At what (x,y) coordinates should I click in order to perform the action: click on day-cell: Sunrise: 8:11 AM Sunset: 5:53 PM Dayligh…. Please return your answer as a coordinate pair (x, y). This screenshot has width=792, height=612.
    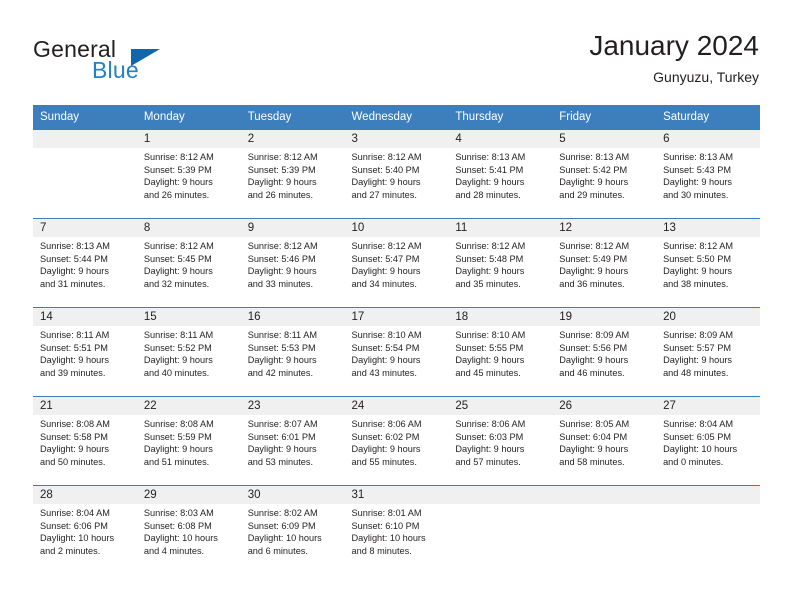
    Looking at the image, I should click on (293, 361).